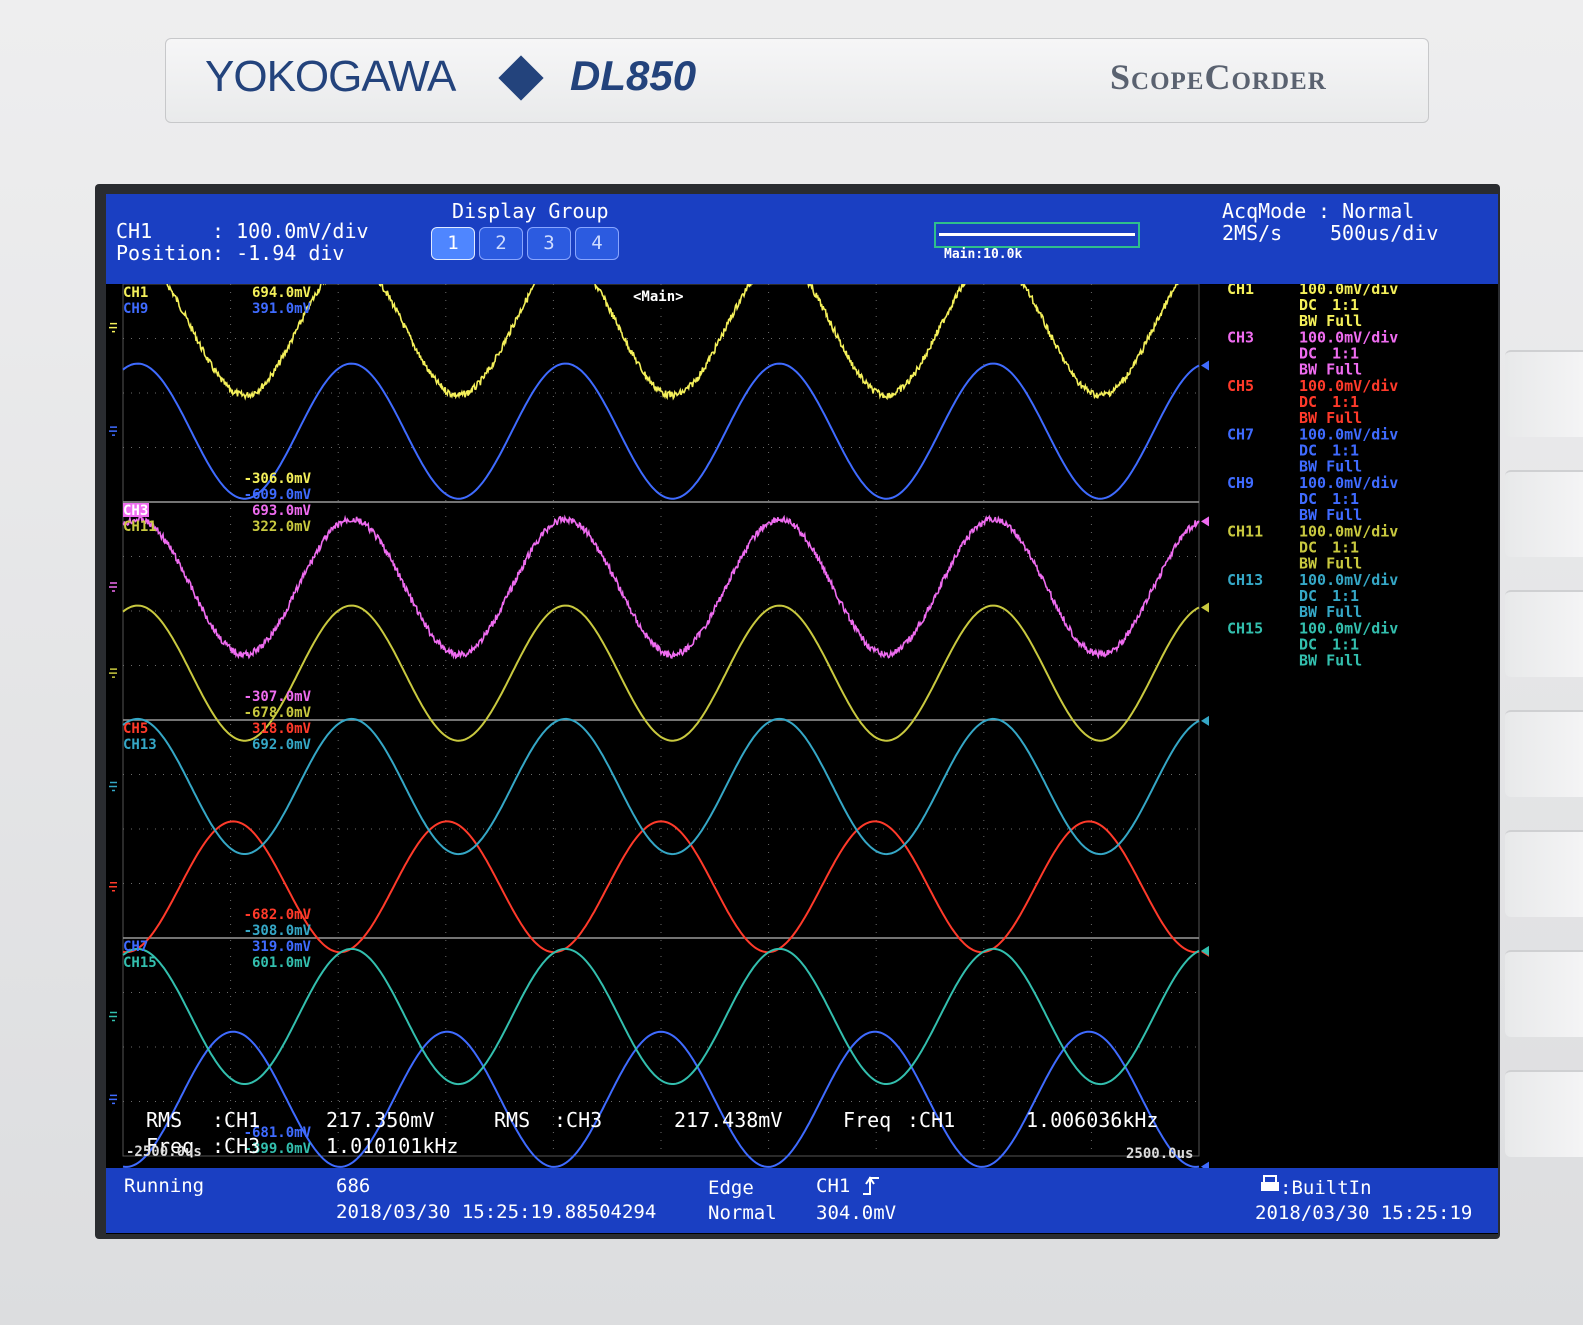 The height and width of the screenshot is (1325, 1583). Describe the element at coordinates (983, 254) in the screenshot. I see `zoom-label: Main:10.0k` at that location.